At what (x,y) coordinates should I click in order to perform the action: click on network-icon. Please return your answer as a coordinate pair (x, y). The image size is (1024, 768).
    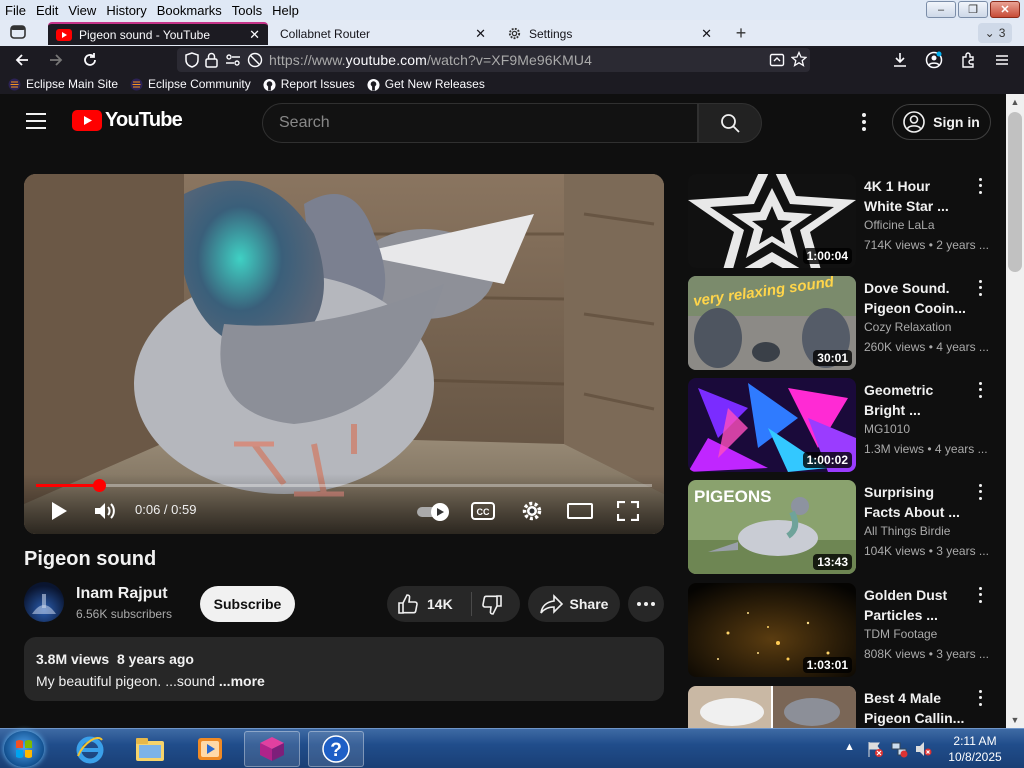
    Looking at the image, I should click on (899, 751).